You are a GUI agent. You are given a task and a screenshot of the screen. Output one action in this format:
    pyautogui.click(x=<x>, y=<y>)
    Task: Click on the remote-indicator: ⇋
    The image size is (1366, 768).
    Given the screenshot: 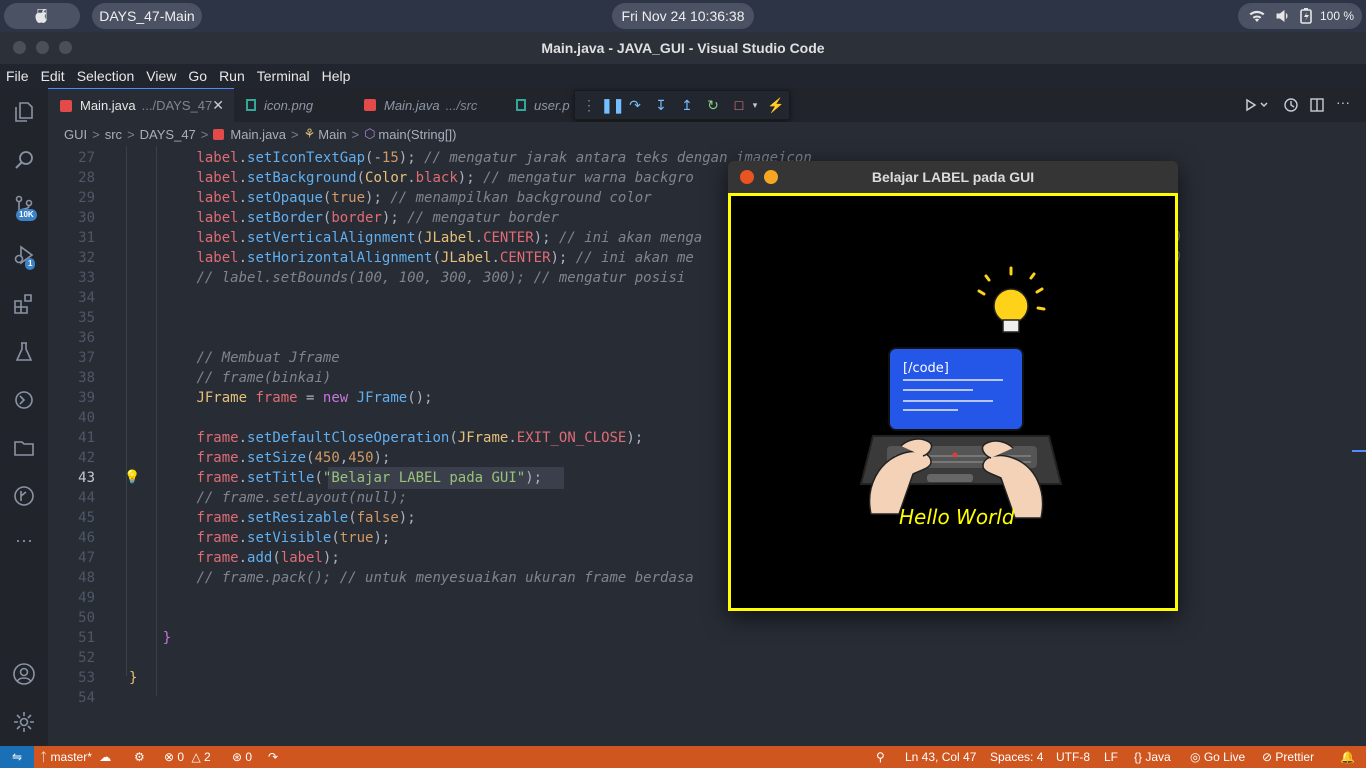 What is the action you would take?
    pyautogui.click(x=17, y=757)
    